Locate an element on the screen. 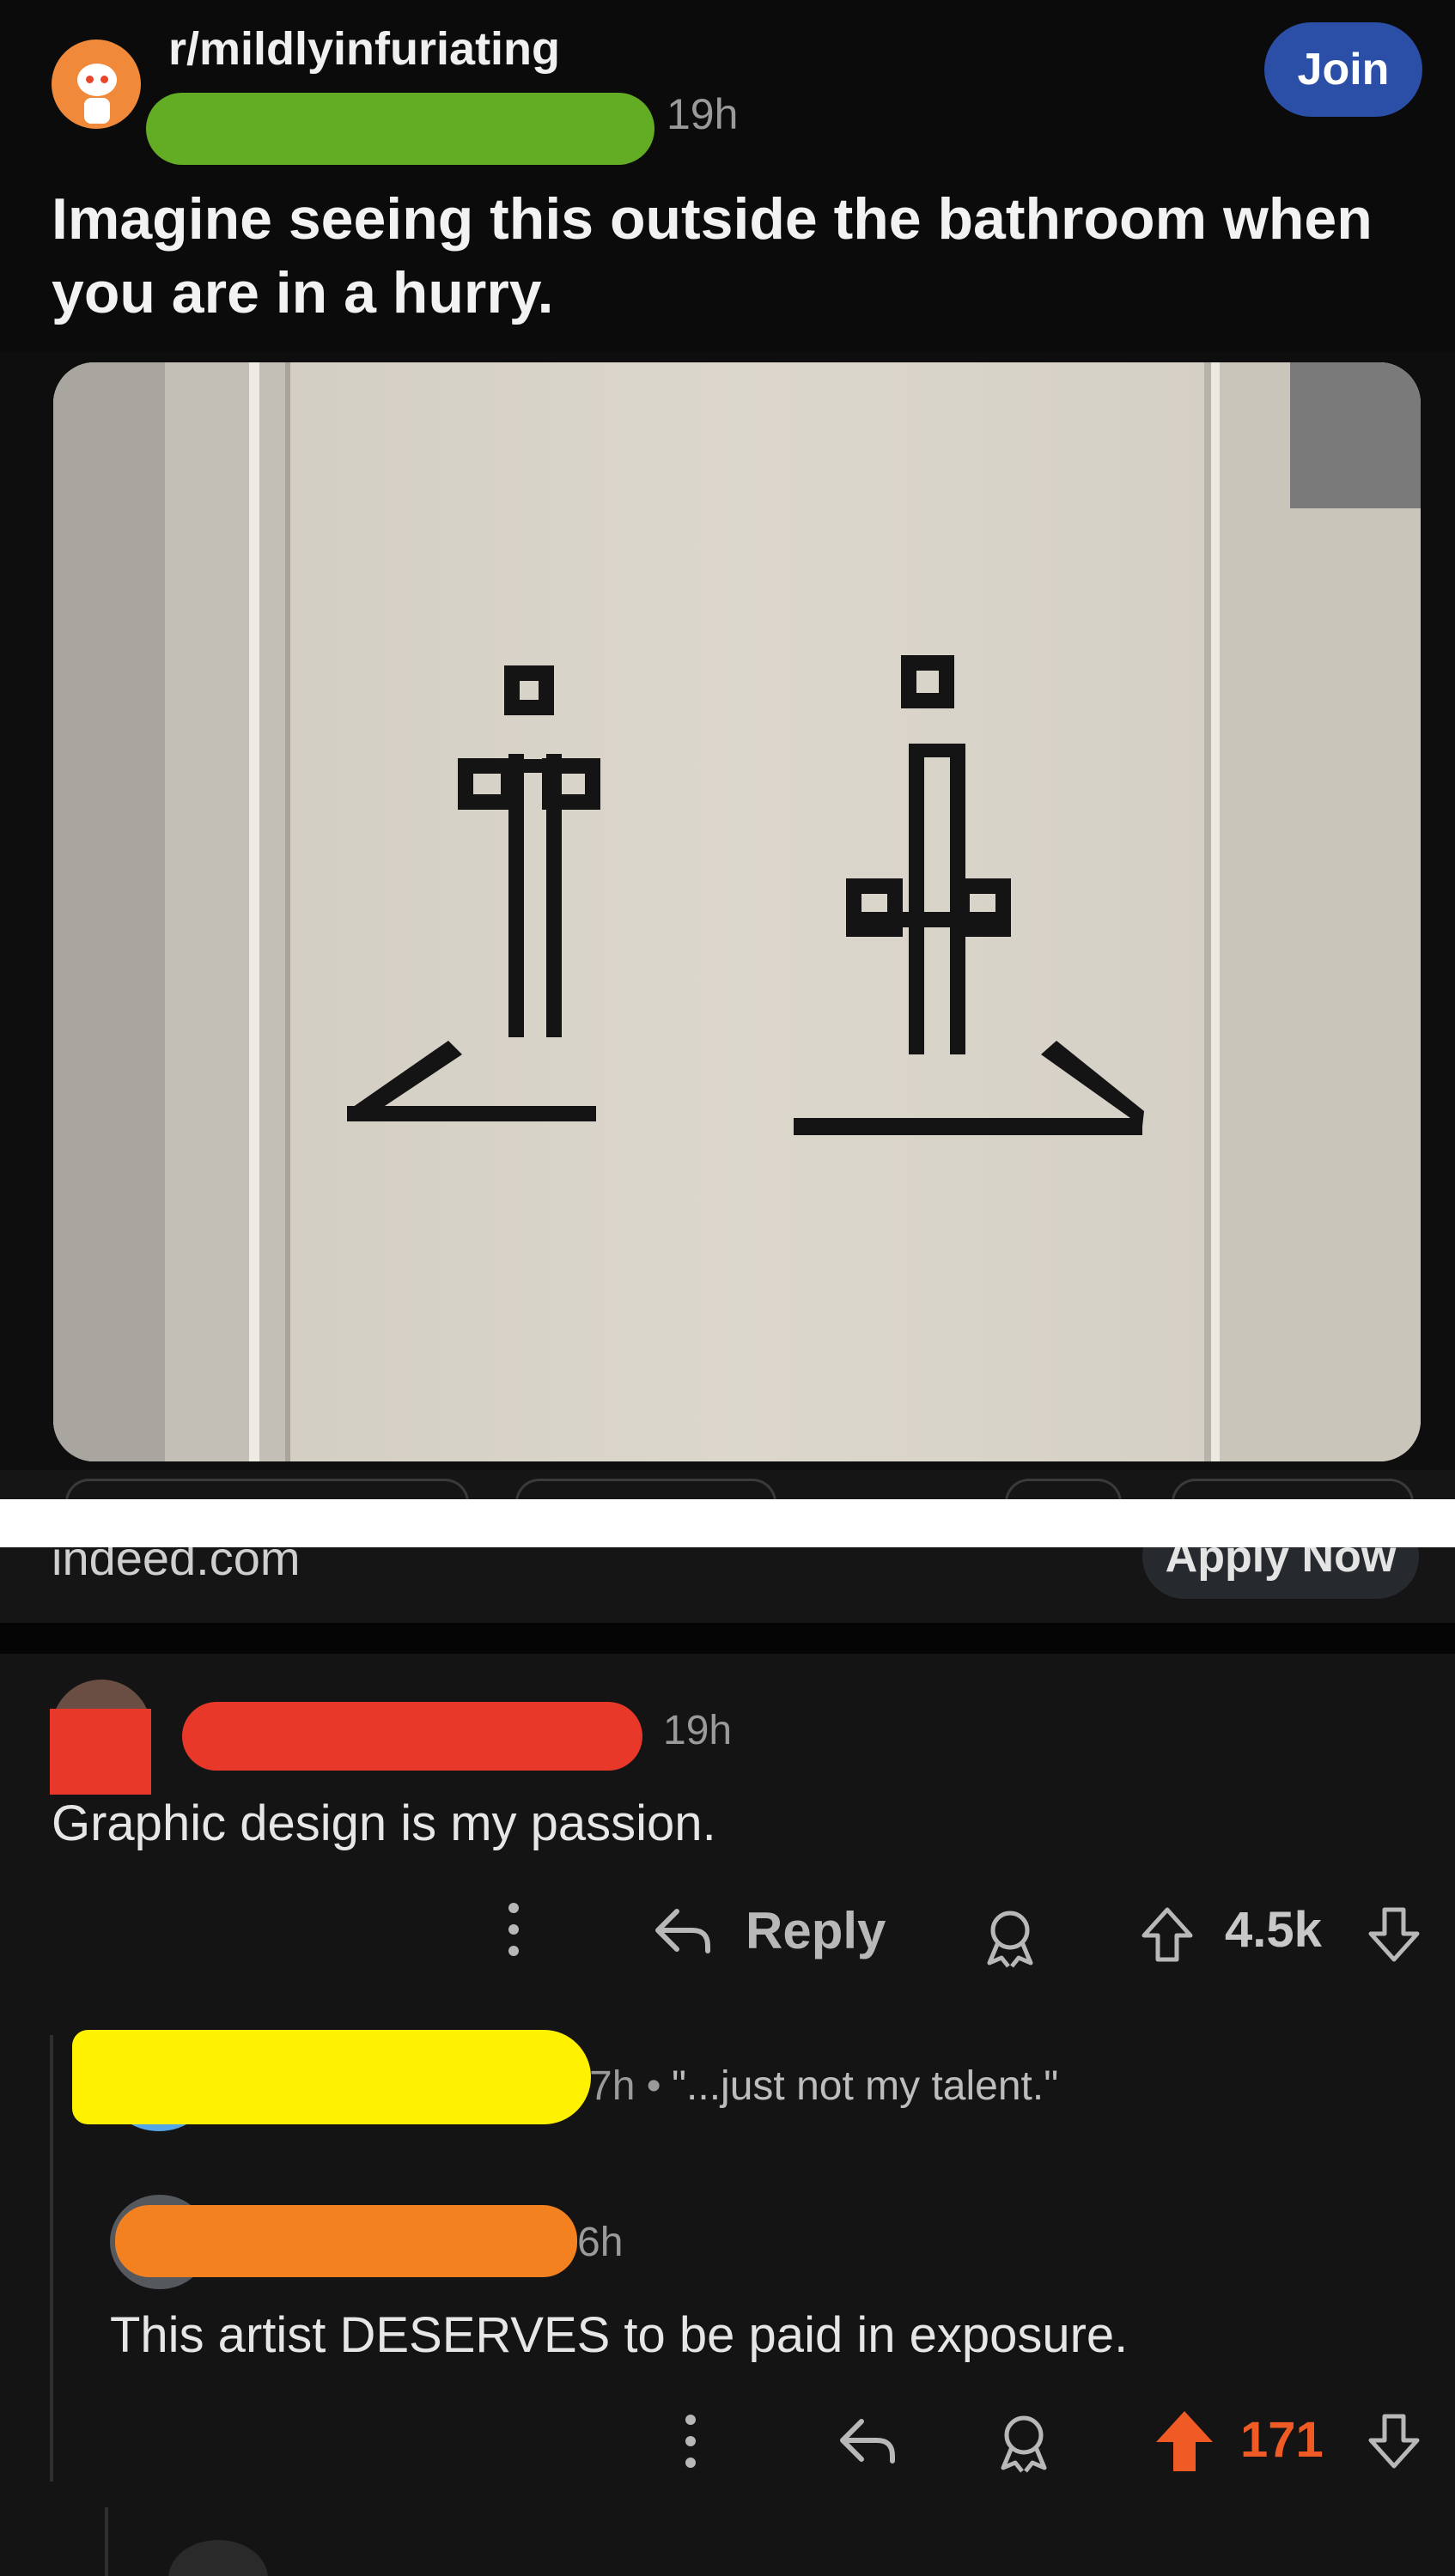 The height and width of the screenshot is (2576, 1455). comment-meta: 7h • is located at coordinates (625, 2086).